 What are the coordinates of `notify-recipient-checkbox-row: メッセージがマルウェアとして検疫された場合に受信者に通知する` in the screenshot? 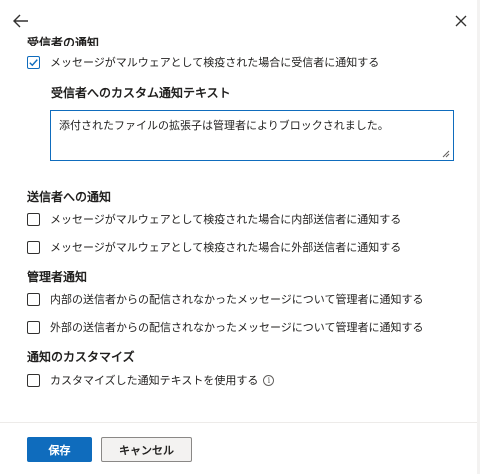 It's located at (203, 62).